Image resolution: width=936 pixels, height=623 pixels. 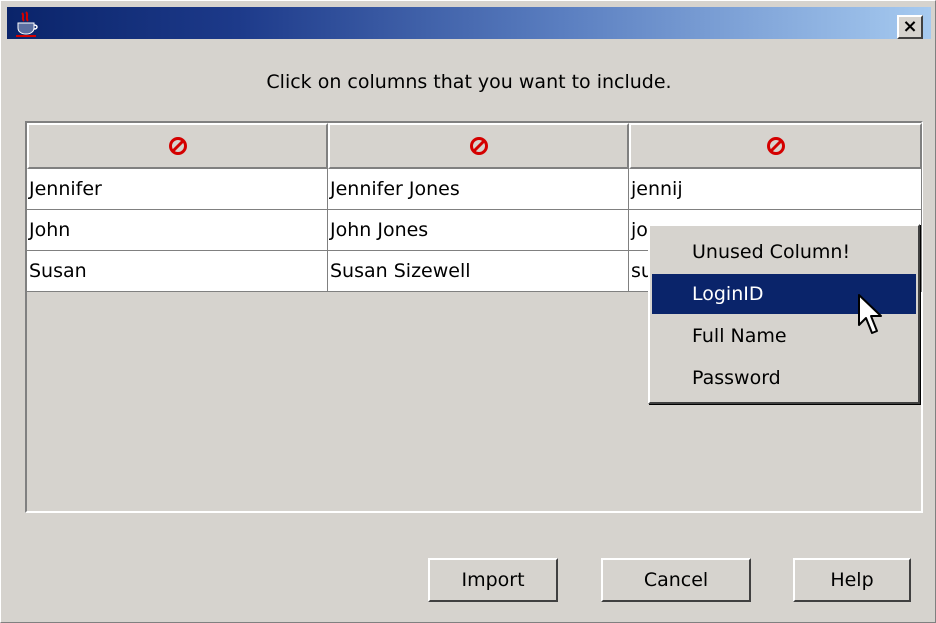 What do you see at coordinates (775, 189) in the screenshot?
I see `table-cell: jennij` at bounding box center [775, 189].